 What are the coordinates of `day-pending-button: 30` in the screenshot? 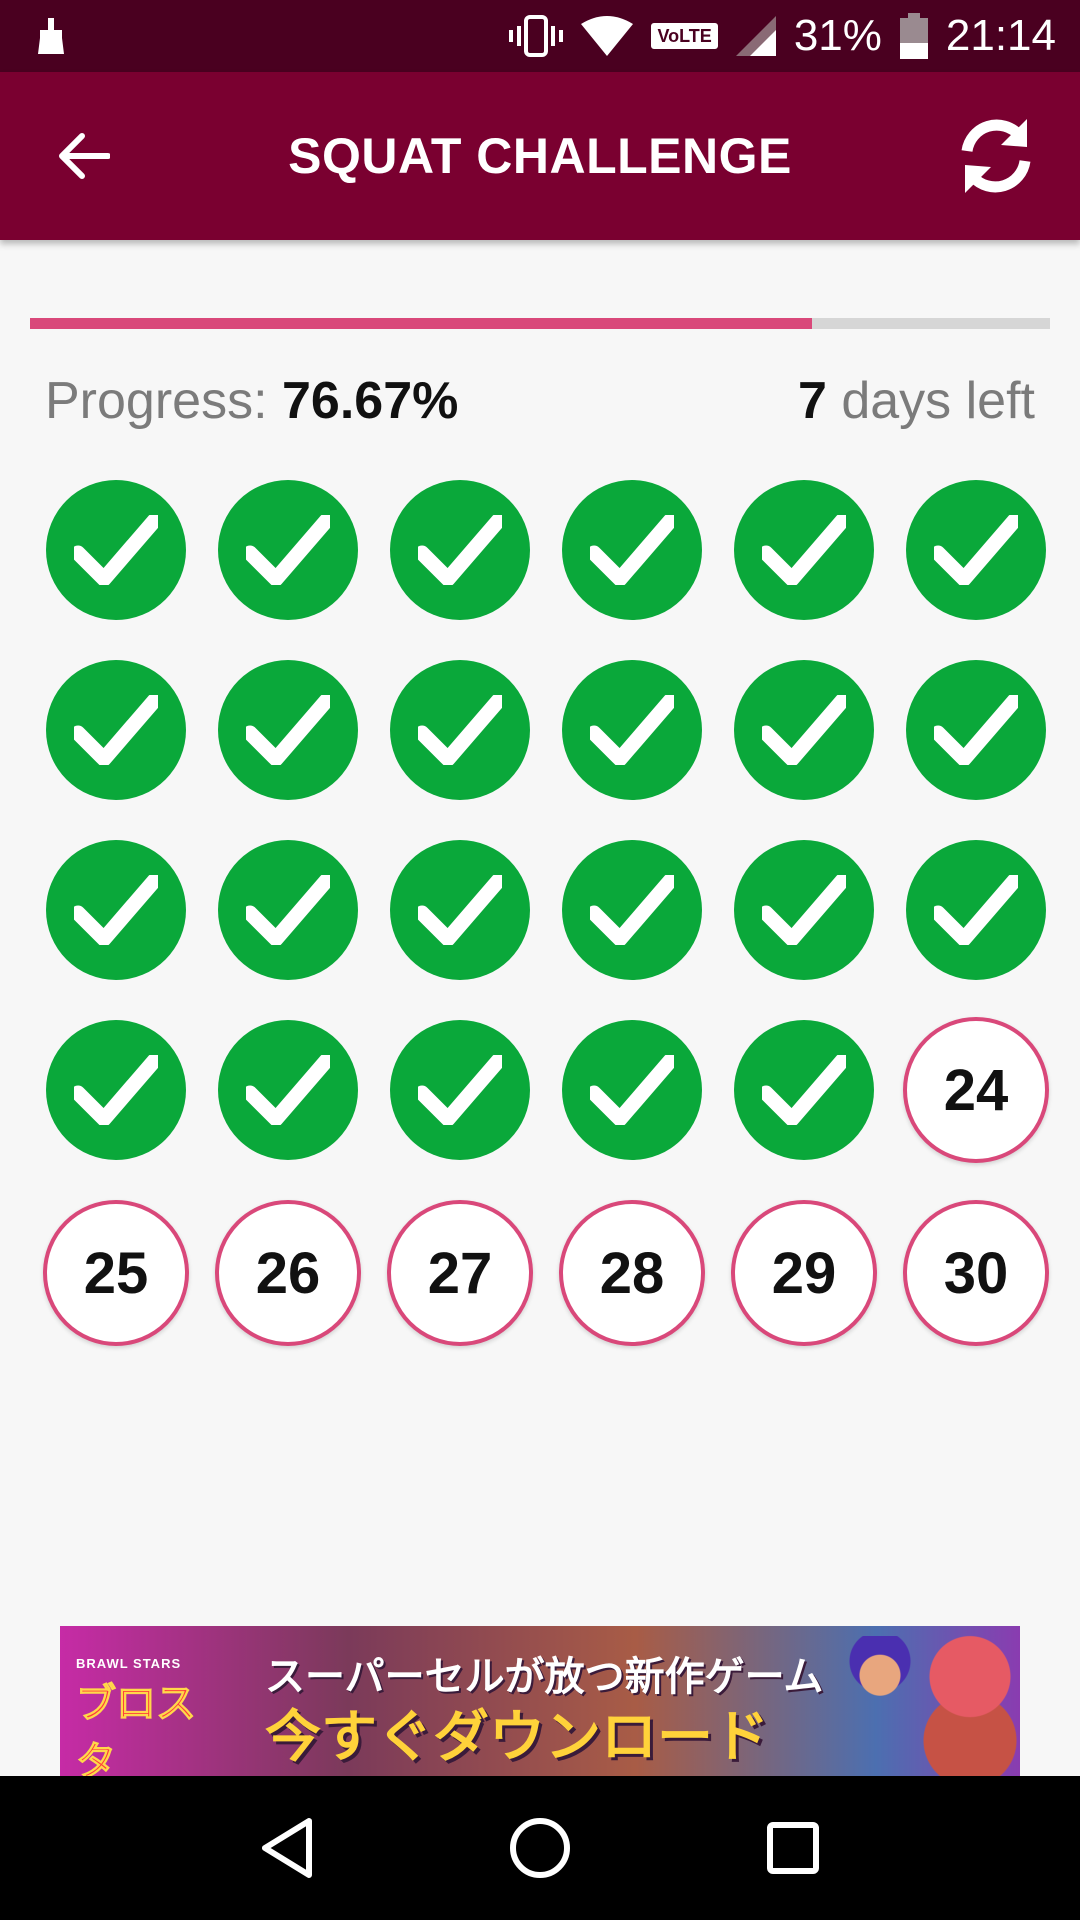 It's located at (976, 1273).